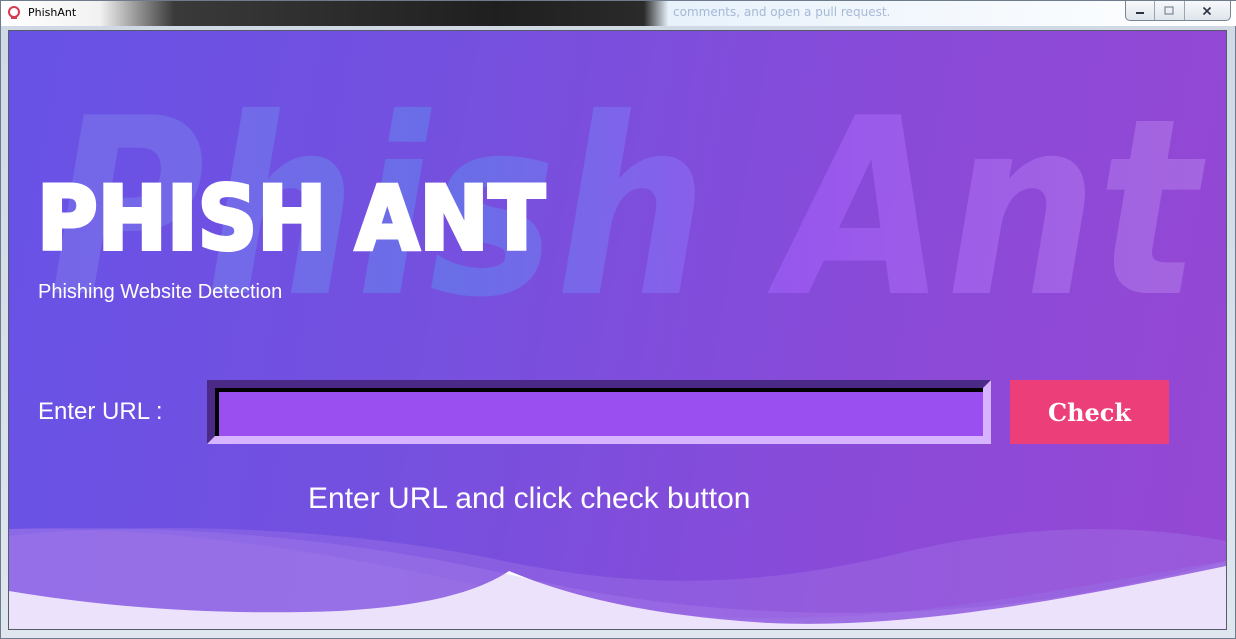 The width and height of the screenshot is (1236, 639). Describe the element at coordinates (782, 12) in the screenshot. I see `background-caption: comments, and open a pull request.` at that location.